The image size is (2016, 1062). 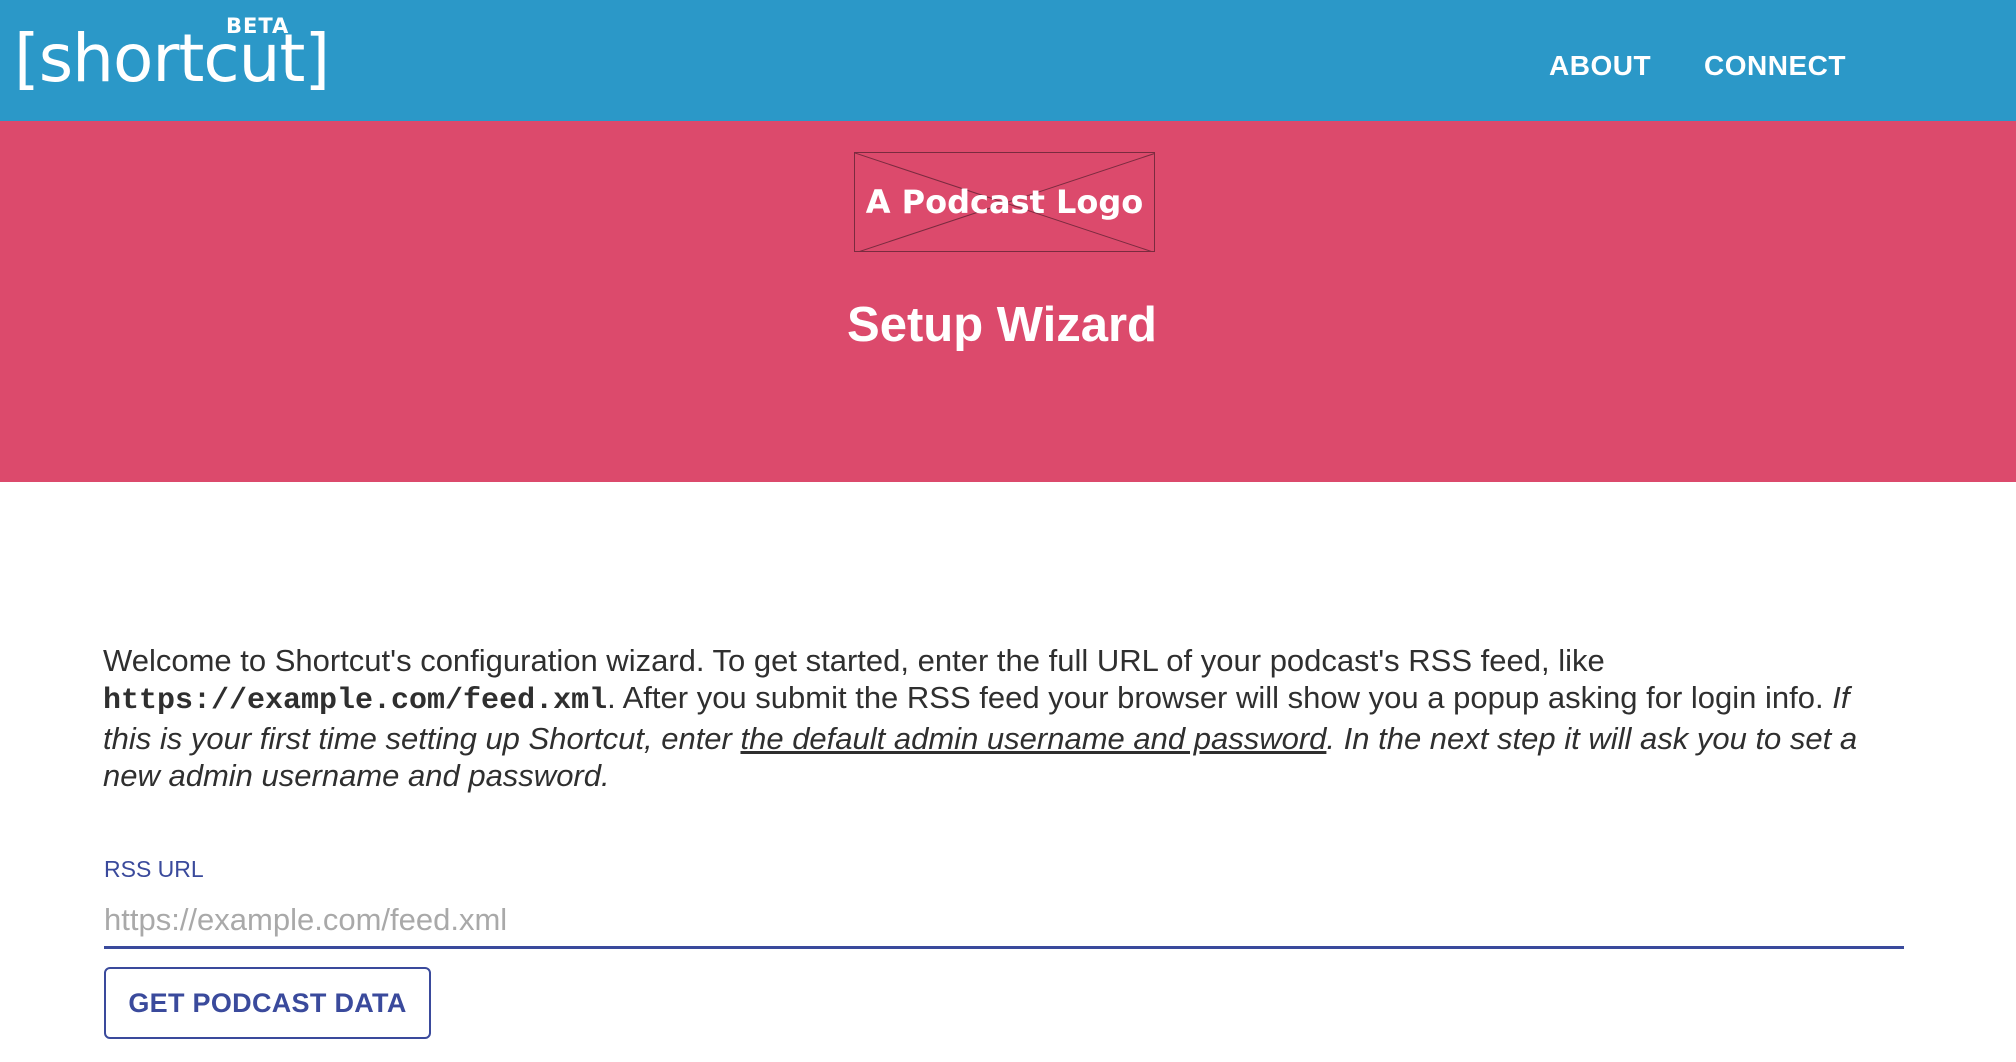 I want to click on get-podcast-data-button: GET PODCAST DATA, so click(x=267, y=1003).